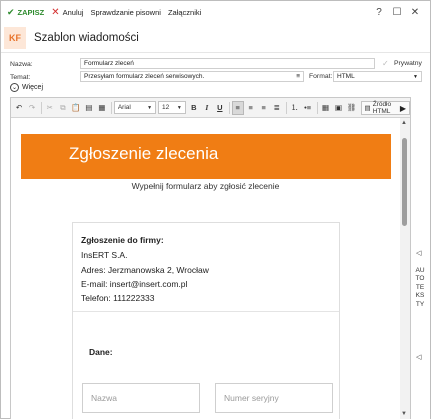 The image size is (431, 419). I want to click on format-value: HTML, so click(346, 76).